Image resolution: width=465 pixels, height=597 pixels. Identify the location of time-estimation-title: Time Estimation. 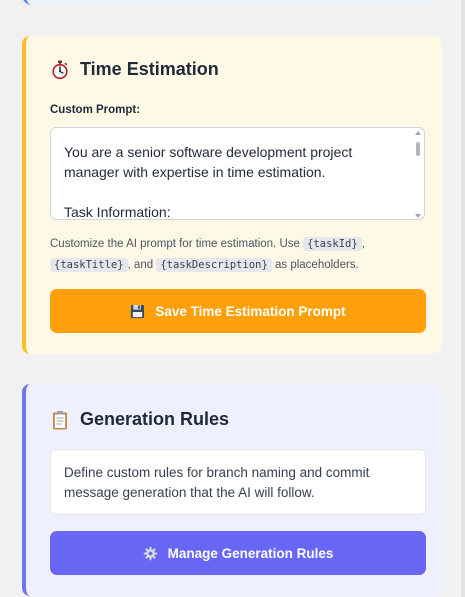
(149, 69).